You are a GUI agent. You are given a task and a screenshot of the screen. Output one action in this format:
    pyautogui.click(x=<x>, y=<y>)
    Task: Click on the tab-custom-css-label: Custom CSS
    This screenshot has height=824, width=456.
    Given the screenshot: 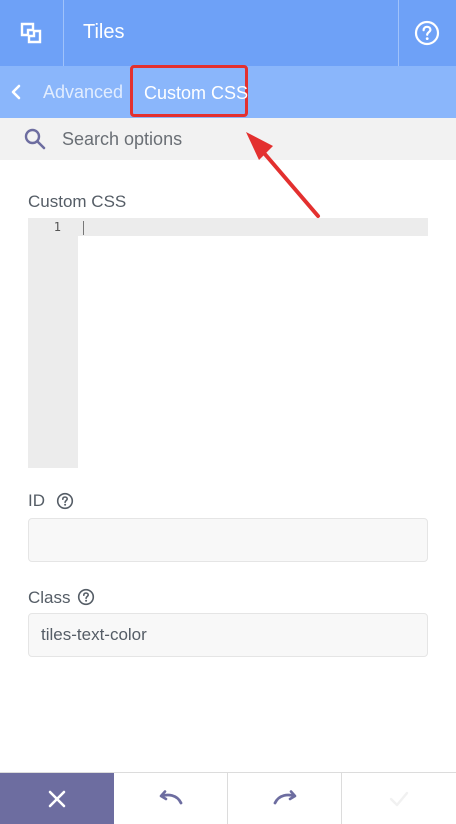 What is the action you would take?
    pyautogui.click(x=196, y=93)
    